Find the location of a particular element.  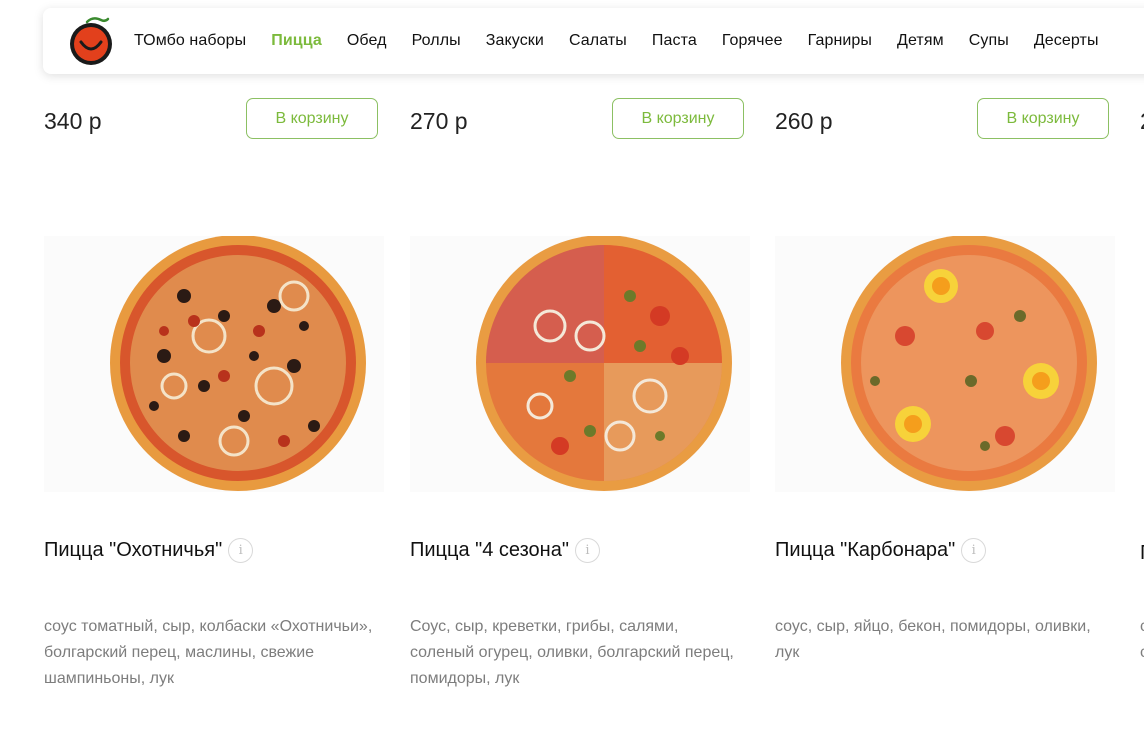

product-name-row: Пицца "Карбонара" i is located at coordinates (881, 550).